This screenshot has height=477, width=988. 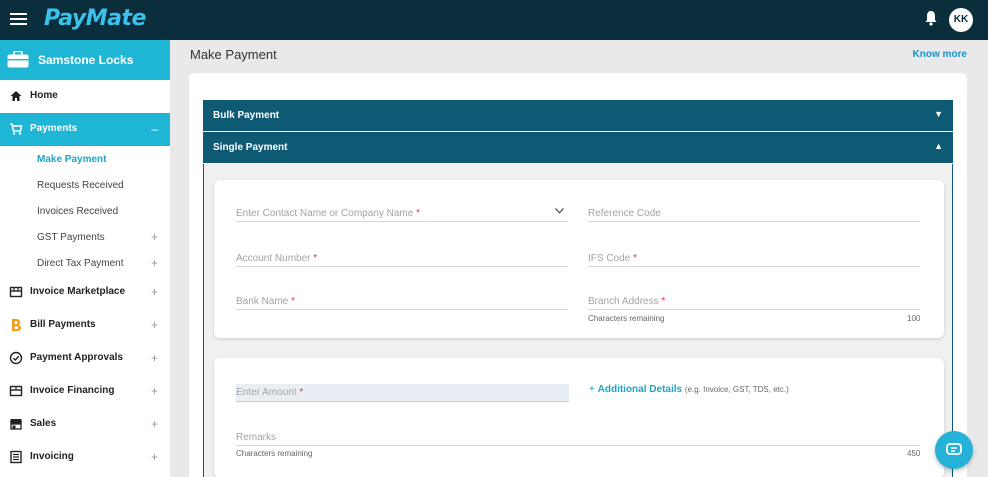 I want to click on bell-icon, so click(x=931, y=18).